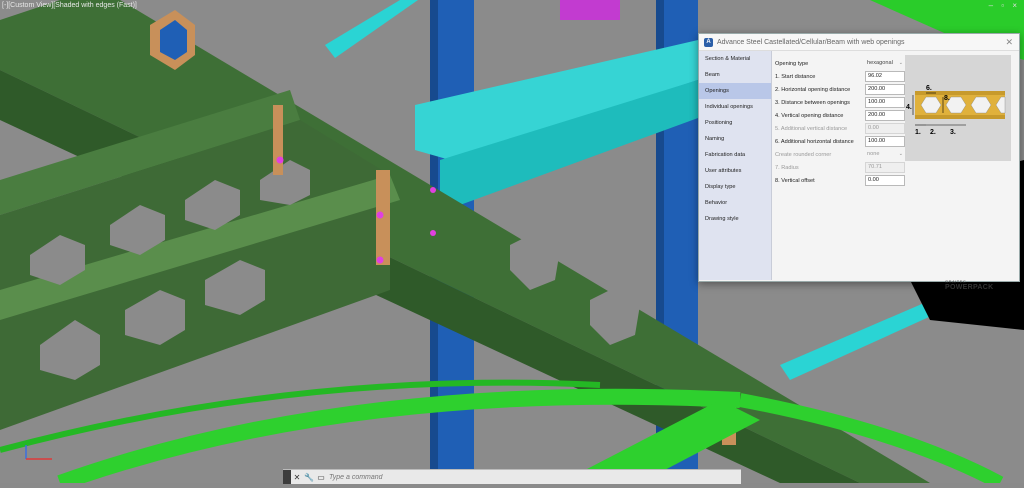  I want to click on command-grip, so click(287, 477).